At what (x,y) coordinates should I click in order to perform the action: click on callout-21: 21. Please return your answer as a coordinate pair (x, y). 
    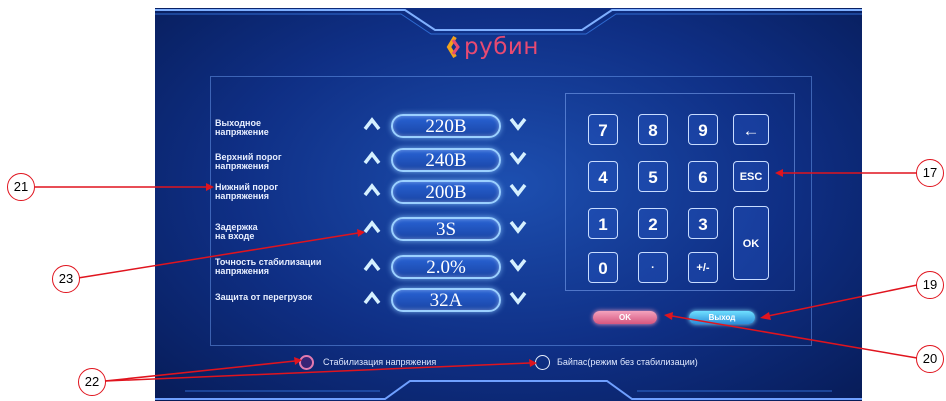
    Looking at the image, I should click on (21, 187).